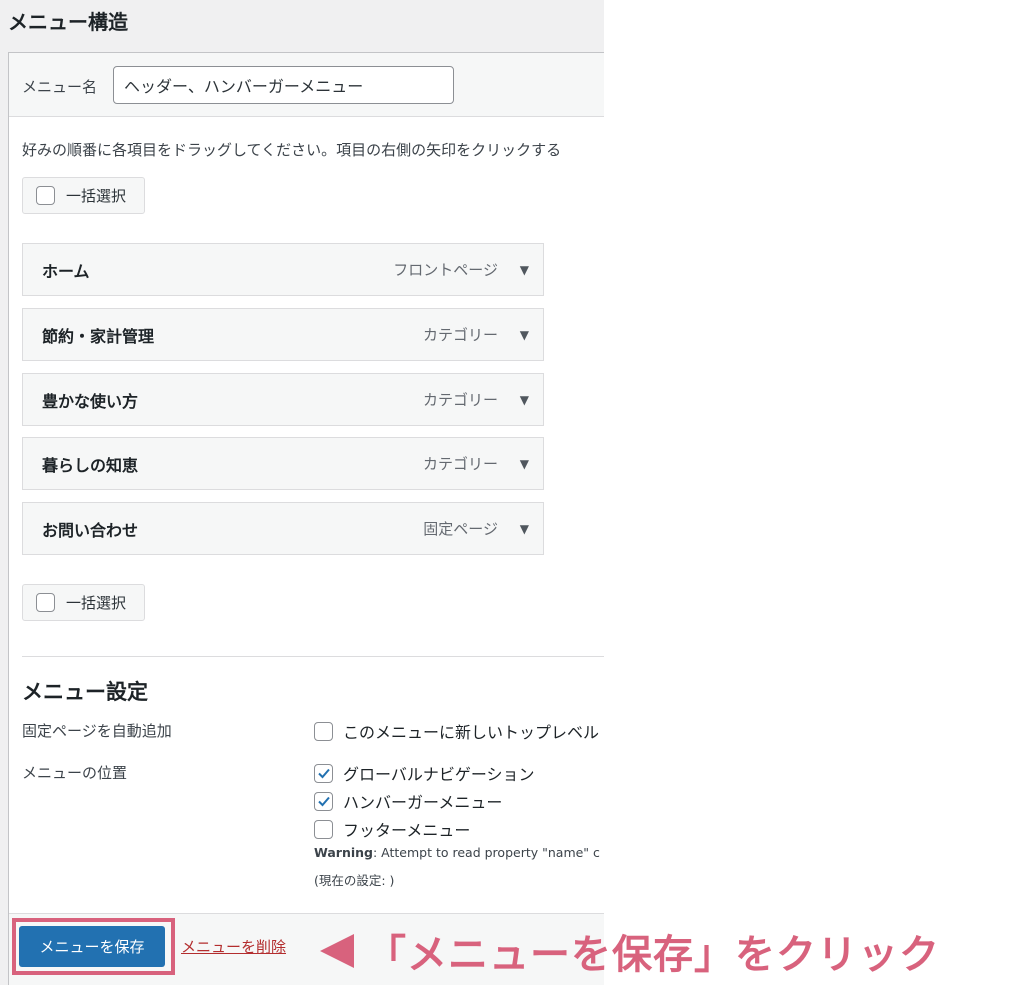  What do you see at coordinates (439, 774) in the screenshot?
I see `location-option-label: グローバルナビゲーション` at bounding box center [439, 774].